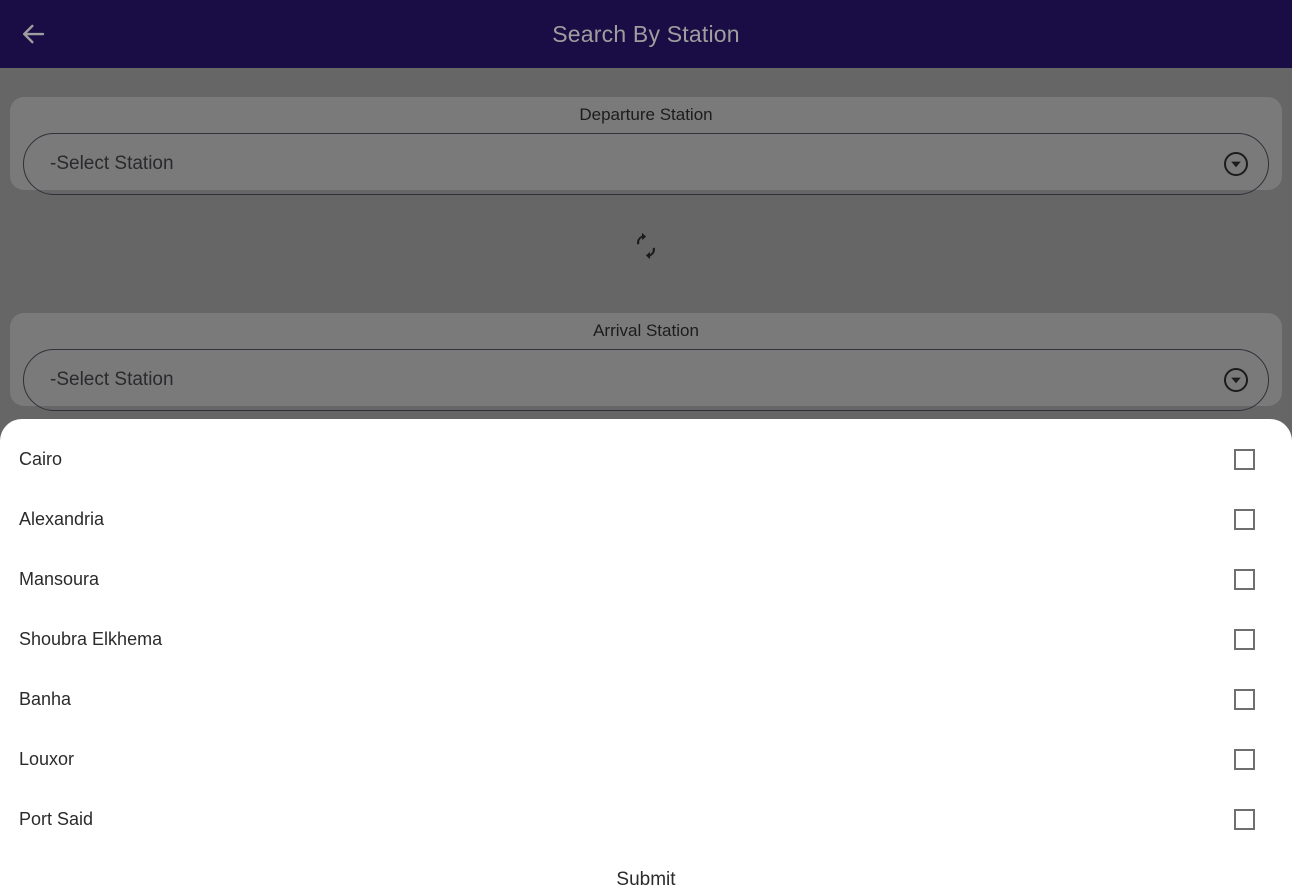 The width and height of the screenshot is (1292, 895). Describe the element at coordinates (56, 818) in the screenshot. I see `station-option-label: Port Said` at that location.